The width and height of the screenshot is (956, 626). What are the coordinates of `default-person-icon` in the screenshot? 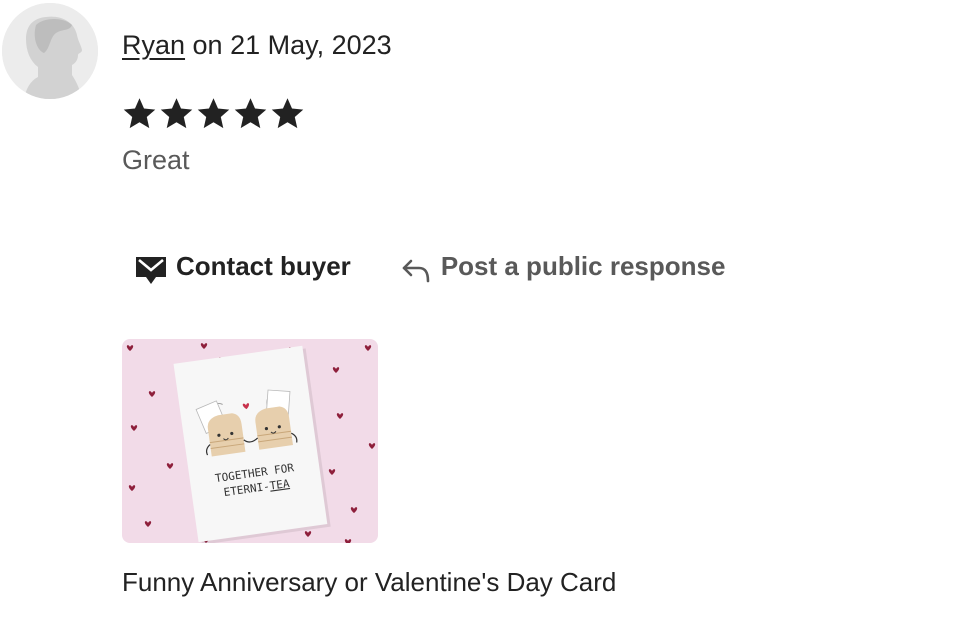 It's located at (50, 51).